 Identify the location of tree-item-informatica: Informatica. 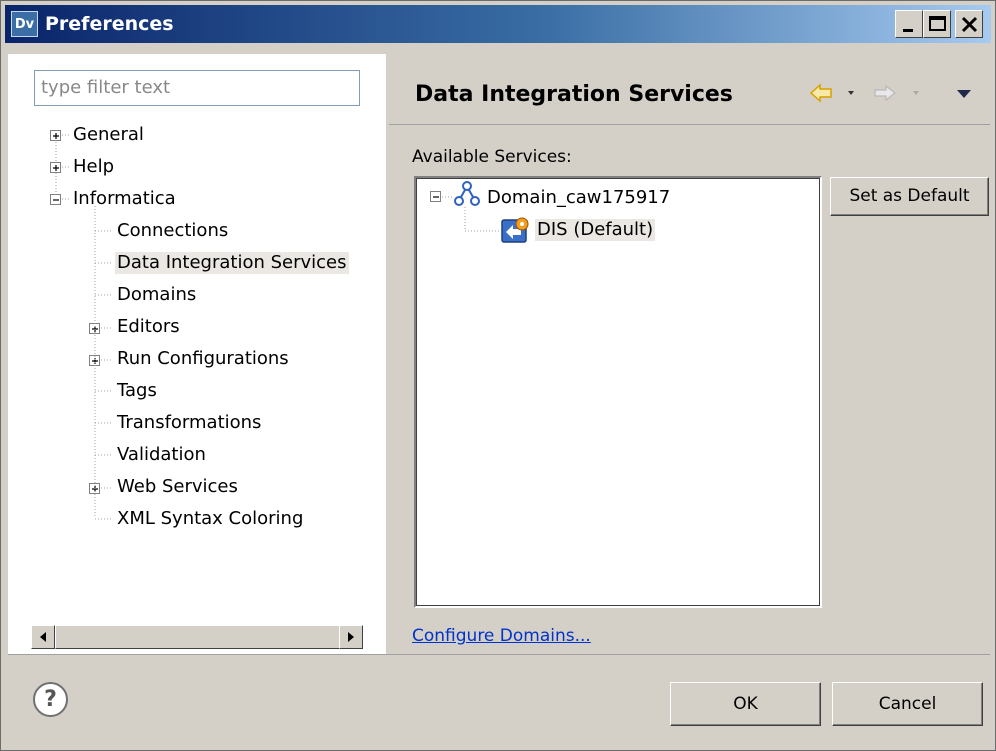
(124, 199).